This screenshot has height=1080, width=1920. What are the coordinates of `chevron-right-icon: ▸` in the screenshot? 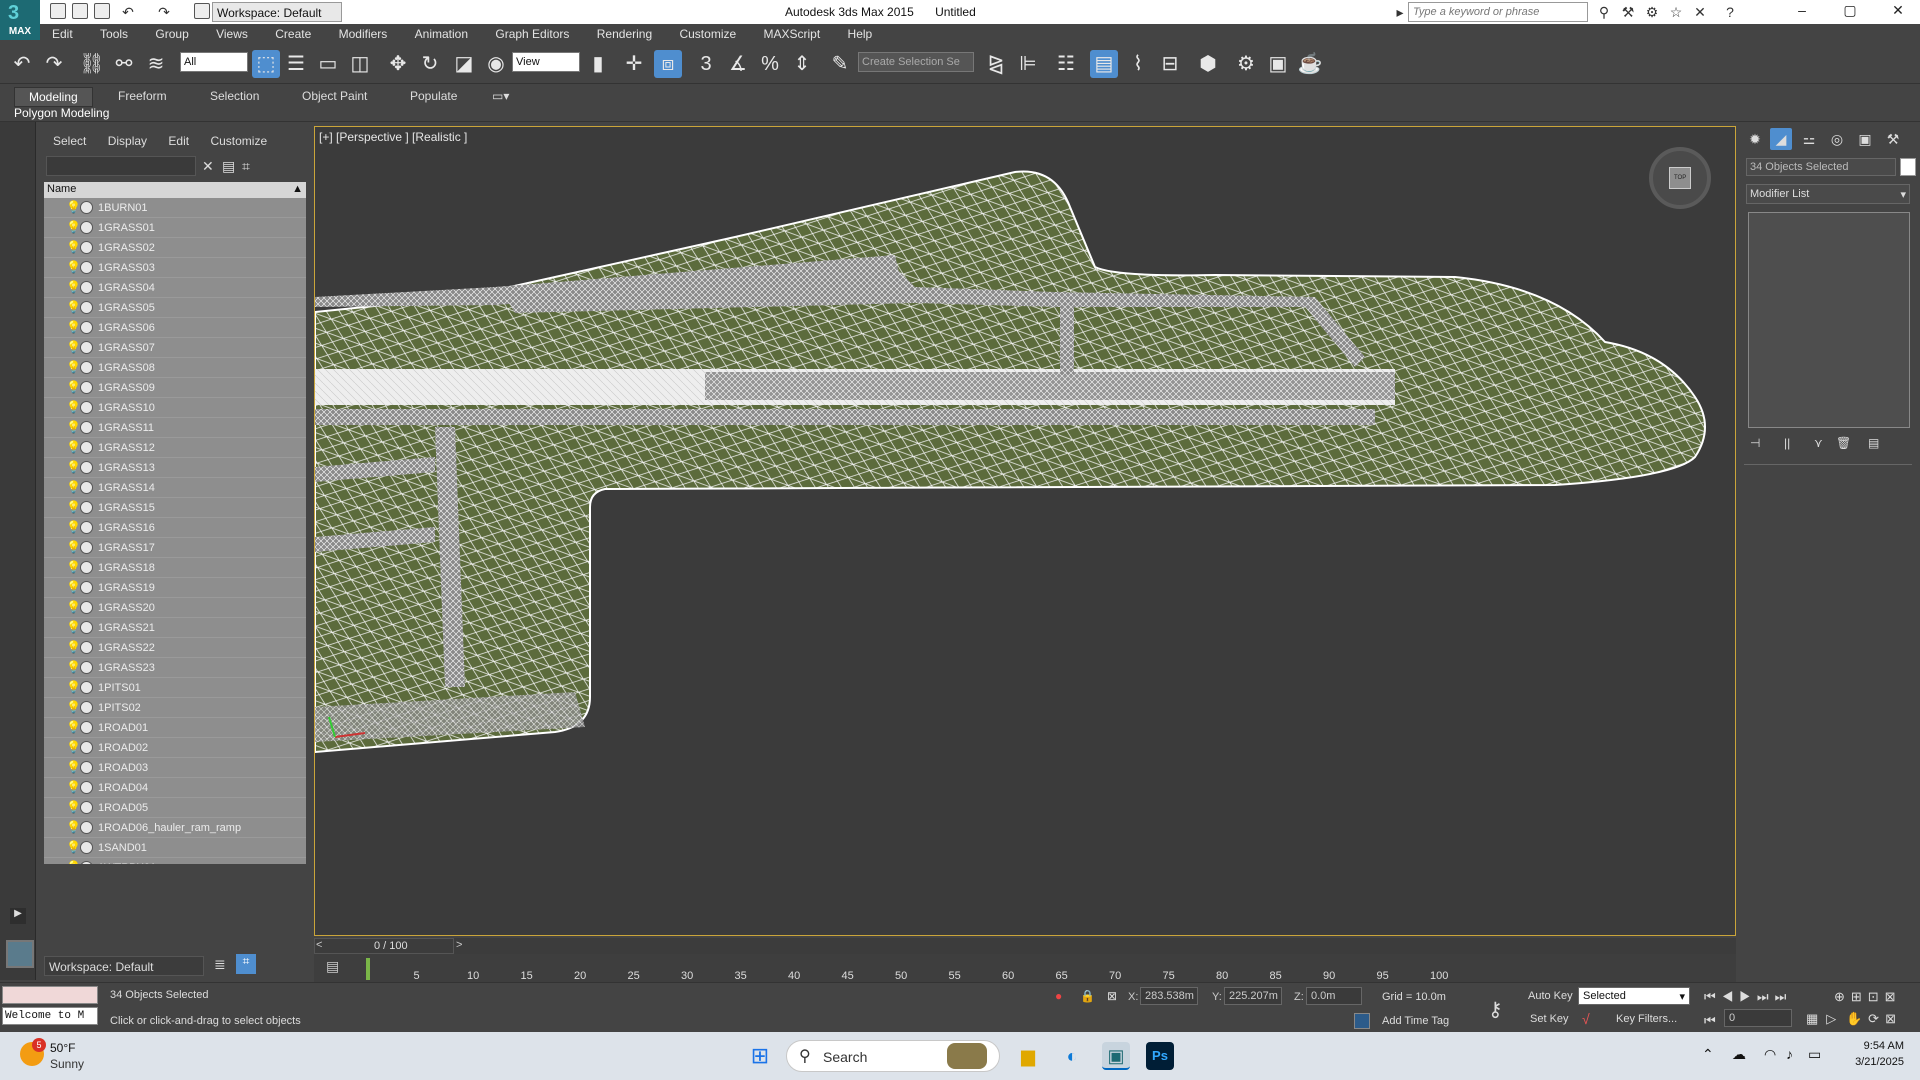 It's located at (1400, 12).